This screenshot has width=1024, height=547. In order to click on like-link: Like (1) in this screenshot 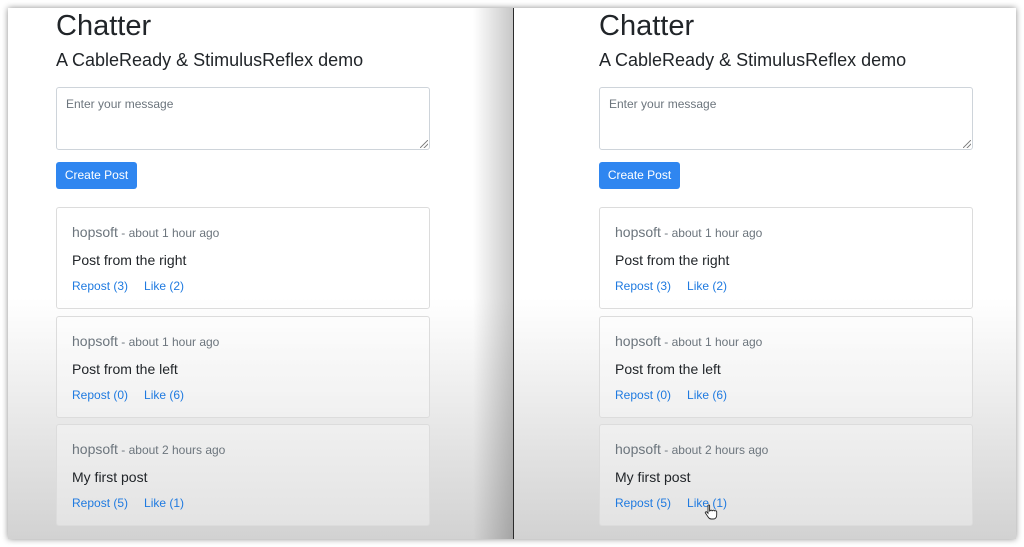, I will do `click(164, 503)`.